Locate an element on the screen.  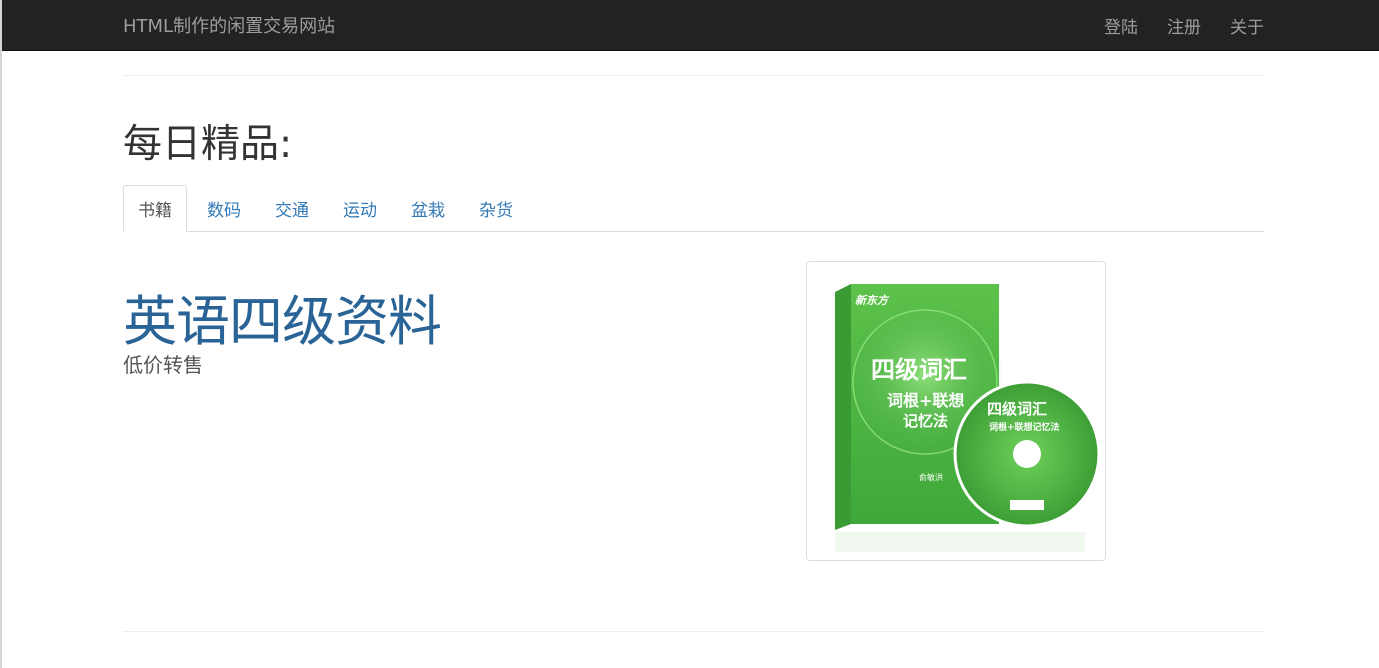
tab-books: 书籍 is located at coordinates (155, 208).